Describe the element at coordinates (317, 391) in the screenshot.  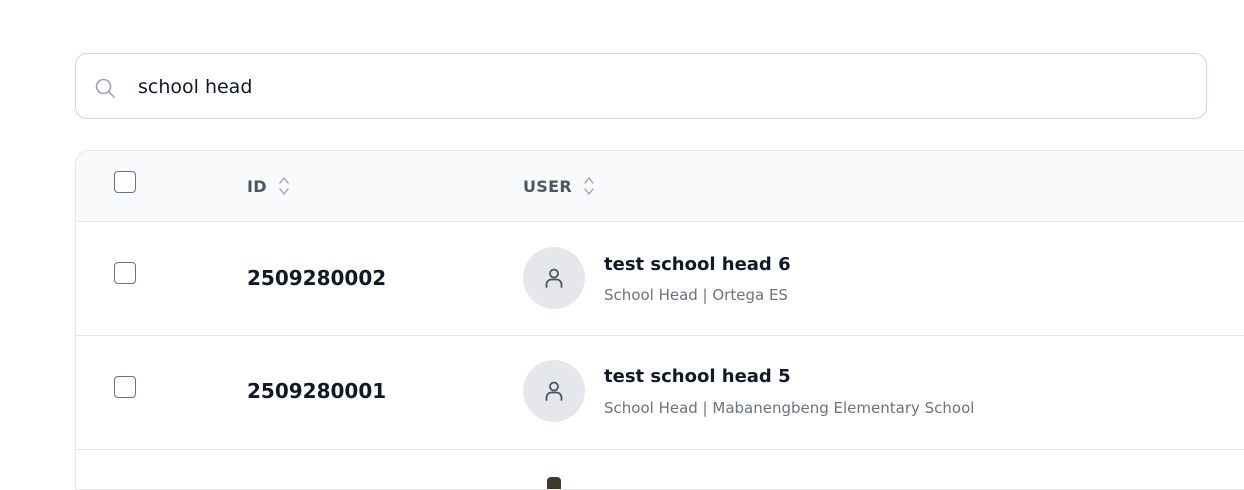
I see `row-id: 2509280001` at that location.